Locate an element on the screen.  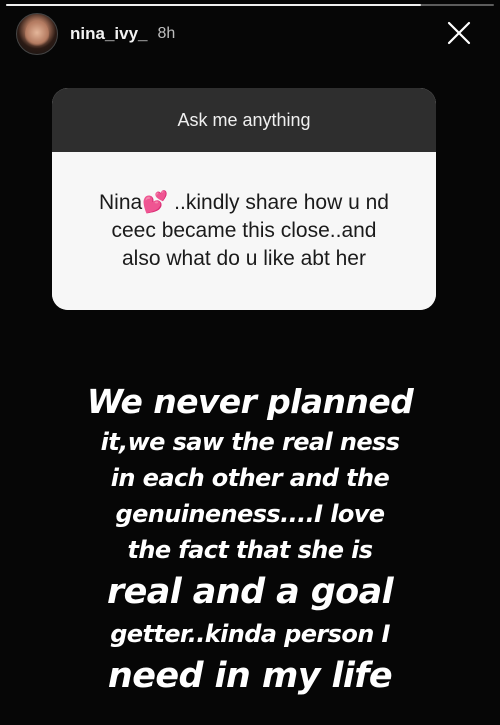
avatar is located at coordinates (37, 34).